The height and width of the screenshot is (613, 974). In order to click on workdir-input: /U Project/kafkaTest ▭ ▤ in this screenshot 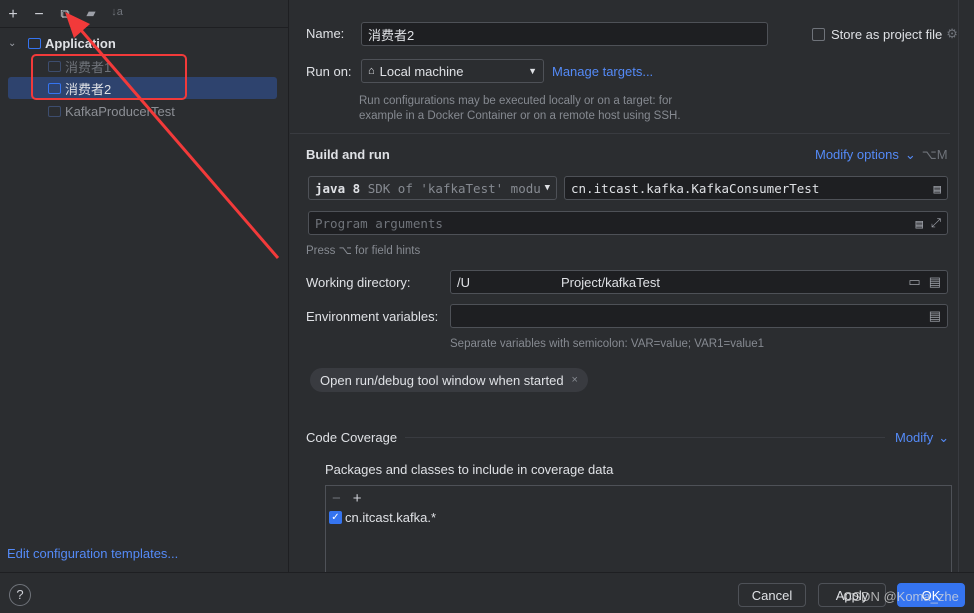, I will do `click(699, 282)`.